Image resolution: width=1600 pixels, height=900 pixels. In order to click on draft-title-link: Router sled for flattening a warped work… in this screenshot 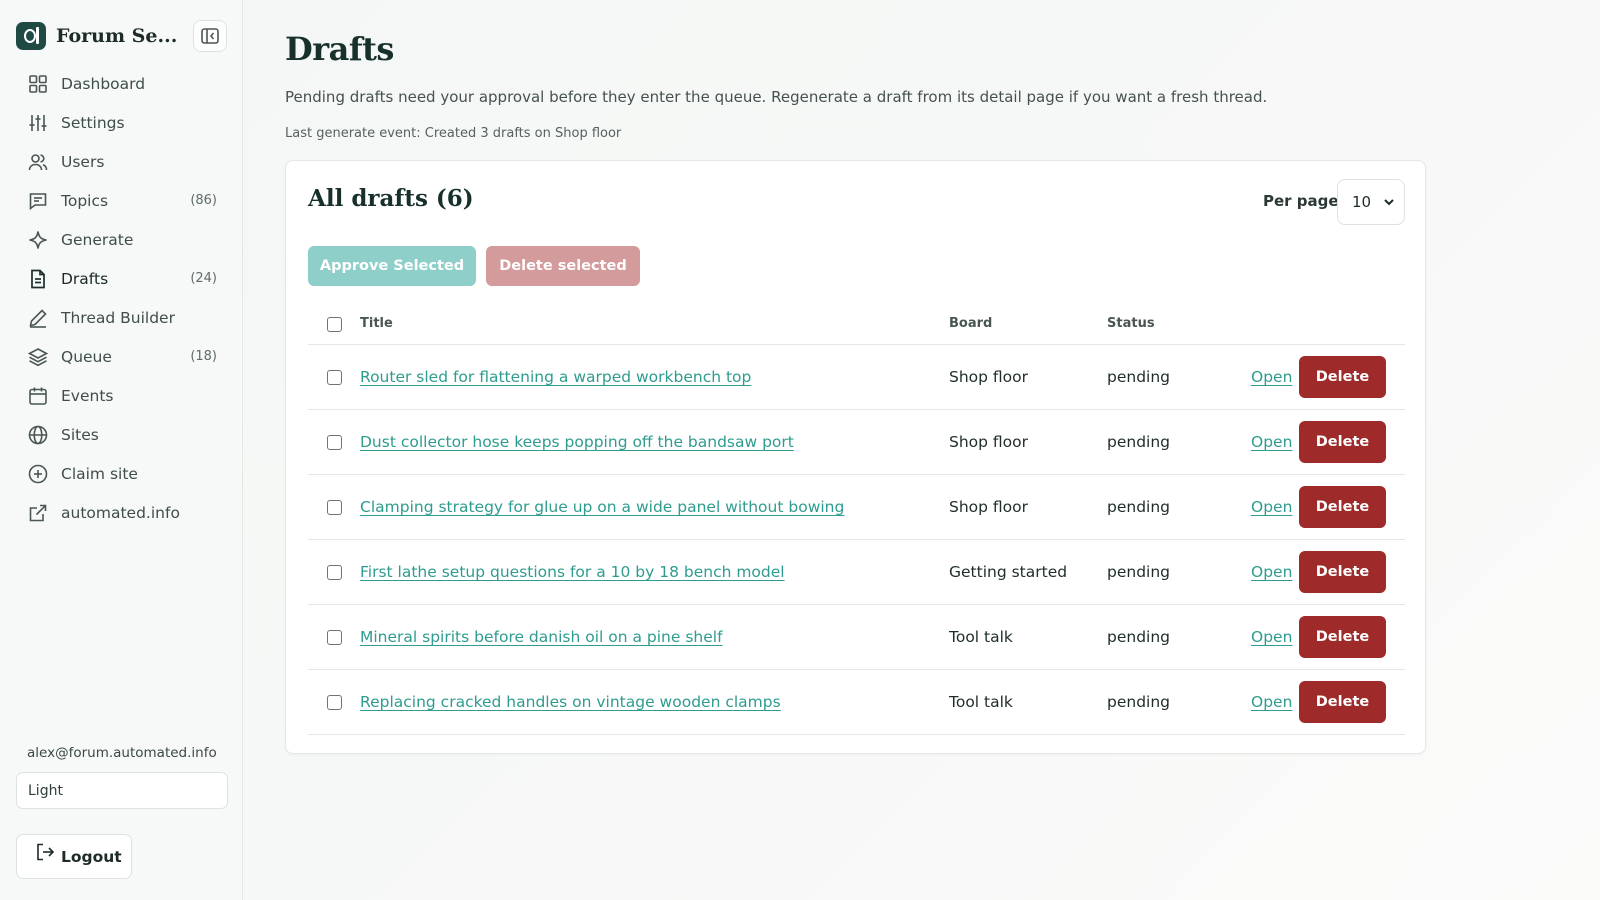, I will do `click(555, 377)`.